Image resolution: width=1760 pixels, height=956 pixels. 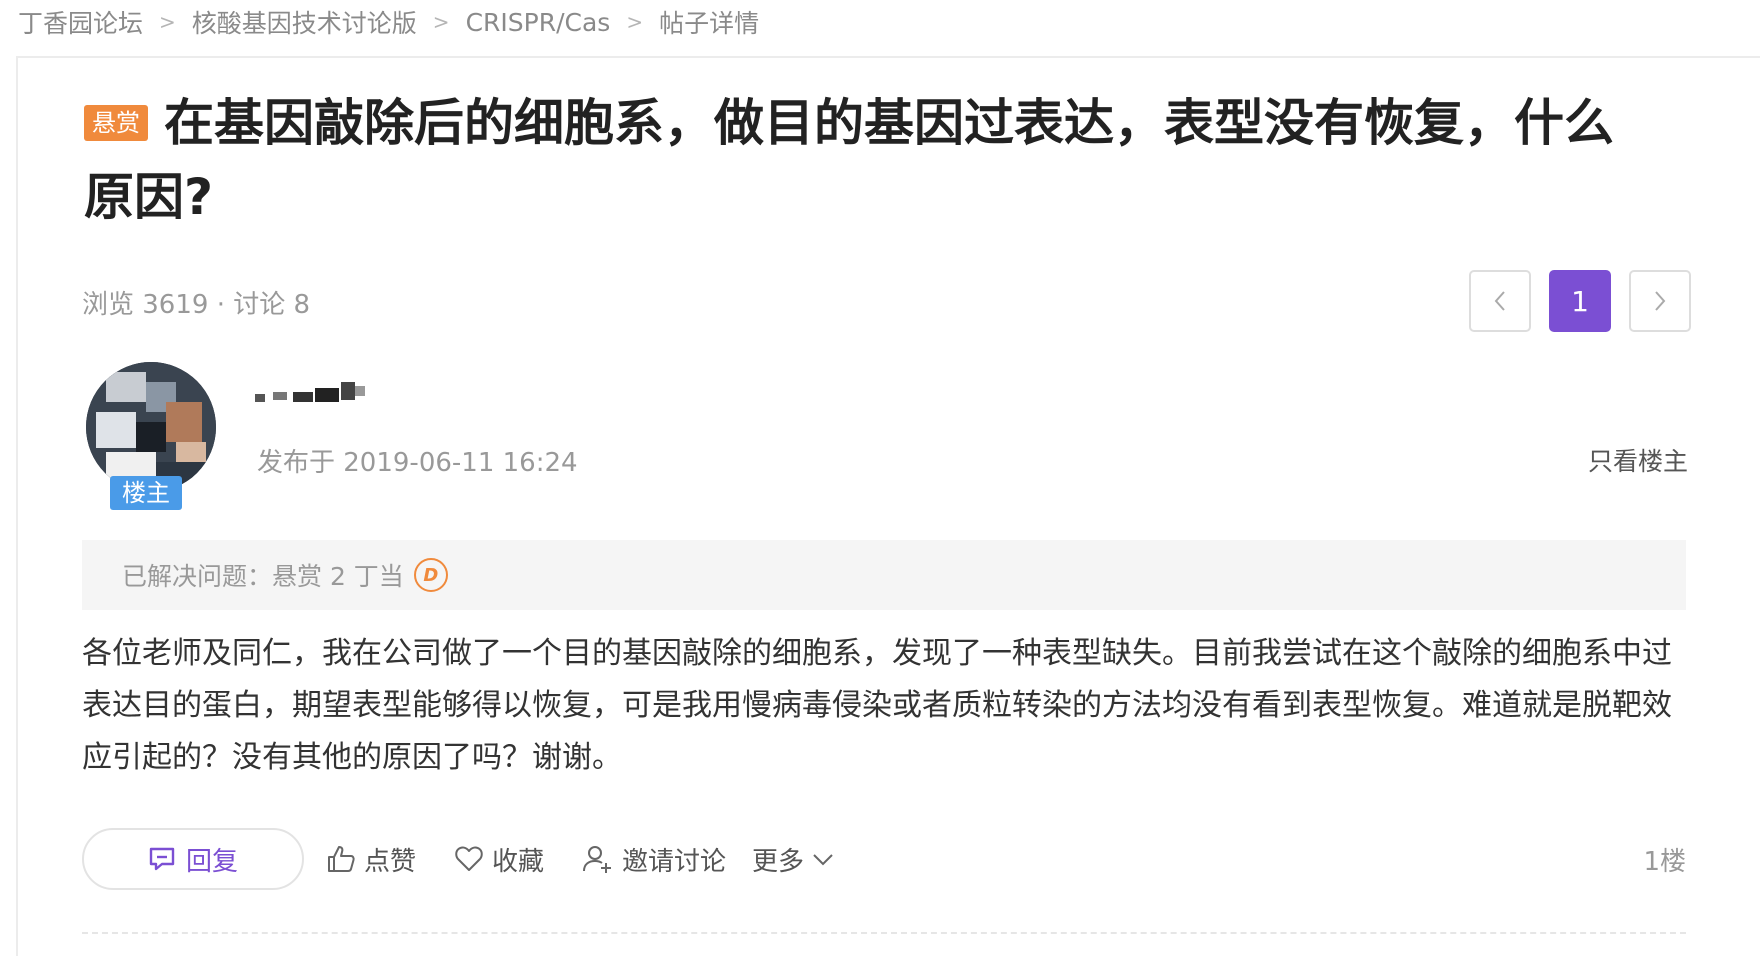 What do you see at coordinates (849, 160) in the screenshot?
I see `post-title-text: 在基因敲除后的细胞系，做目的基因过表达，表型没有恢复，什么原因?` at bounding box center [849, 160].